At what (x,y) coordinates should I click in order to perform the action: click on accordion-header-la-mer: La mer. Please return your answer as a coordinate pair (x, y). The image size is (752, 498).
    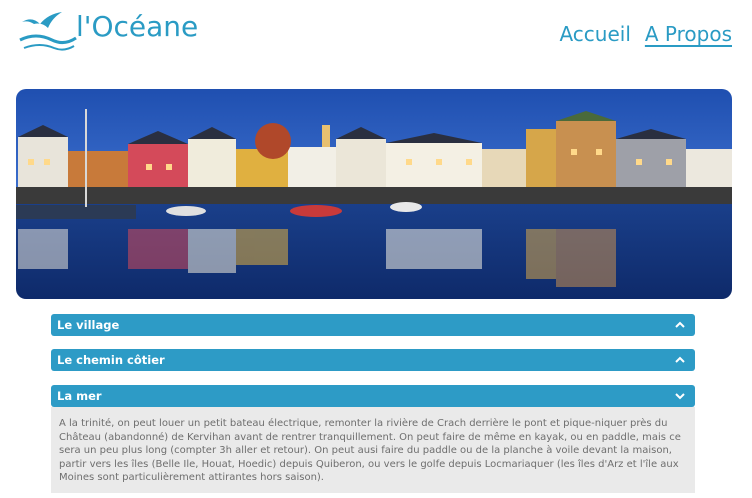
    Looking at the image, I should click on (373, 396).